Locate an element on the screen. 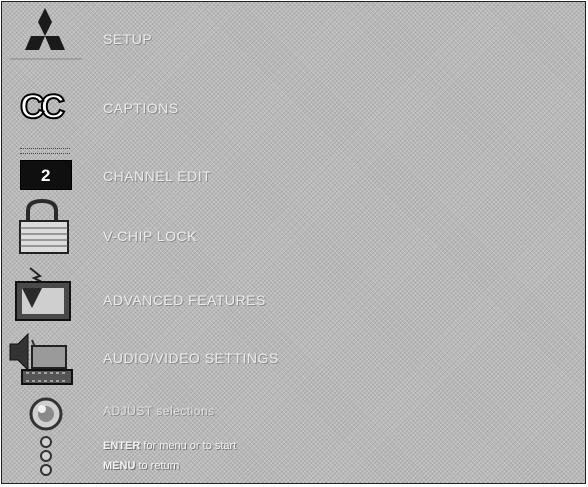  enter-hint-text: for menu or to start is located at coordinates (188, 446).